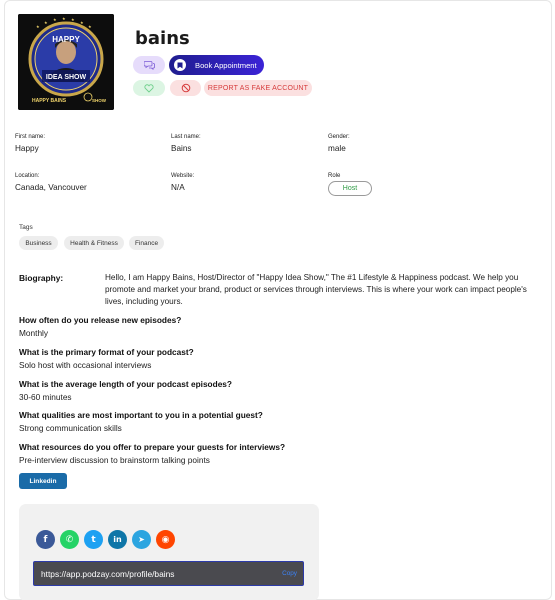 This screenshot has width=555, height=600. Describe the element at coordinates (183, 176) in the screenshot. I see `website-label: Website:` at that location.